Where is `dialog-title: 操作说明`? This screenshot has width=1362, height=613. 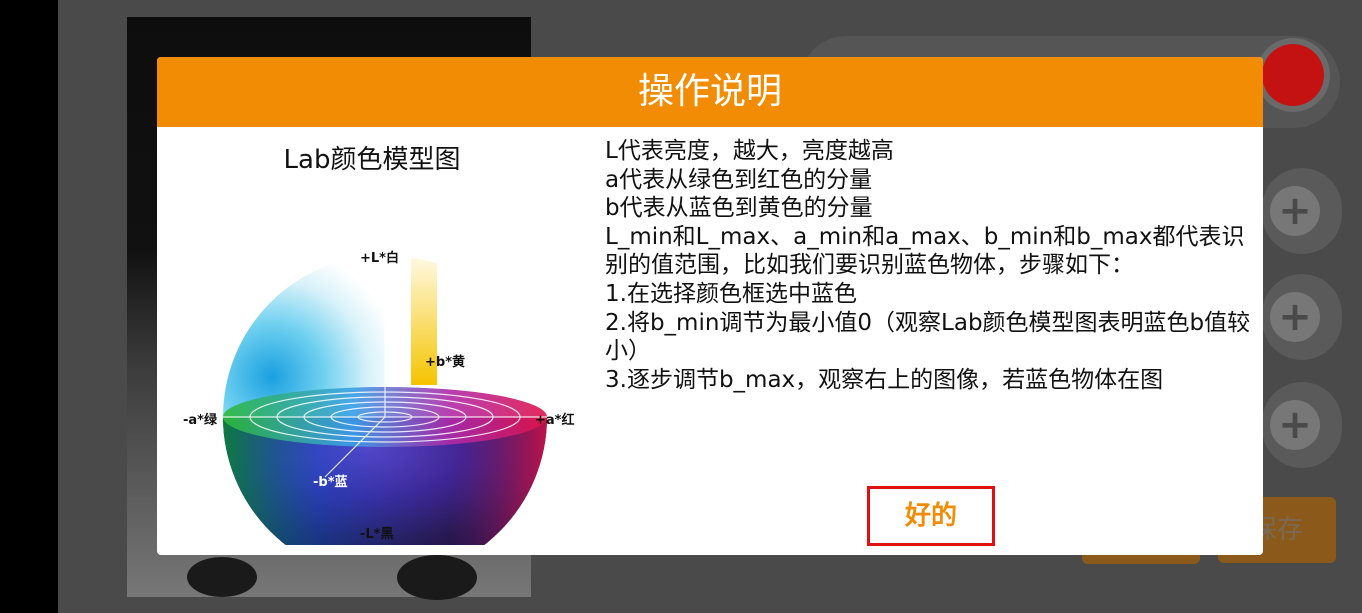 dialog-title: 操作说明 is located at coordinates (710, 92).